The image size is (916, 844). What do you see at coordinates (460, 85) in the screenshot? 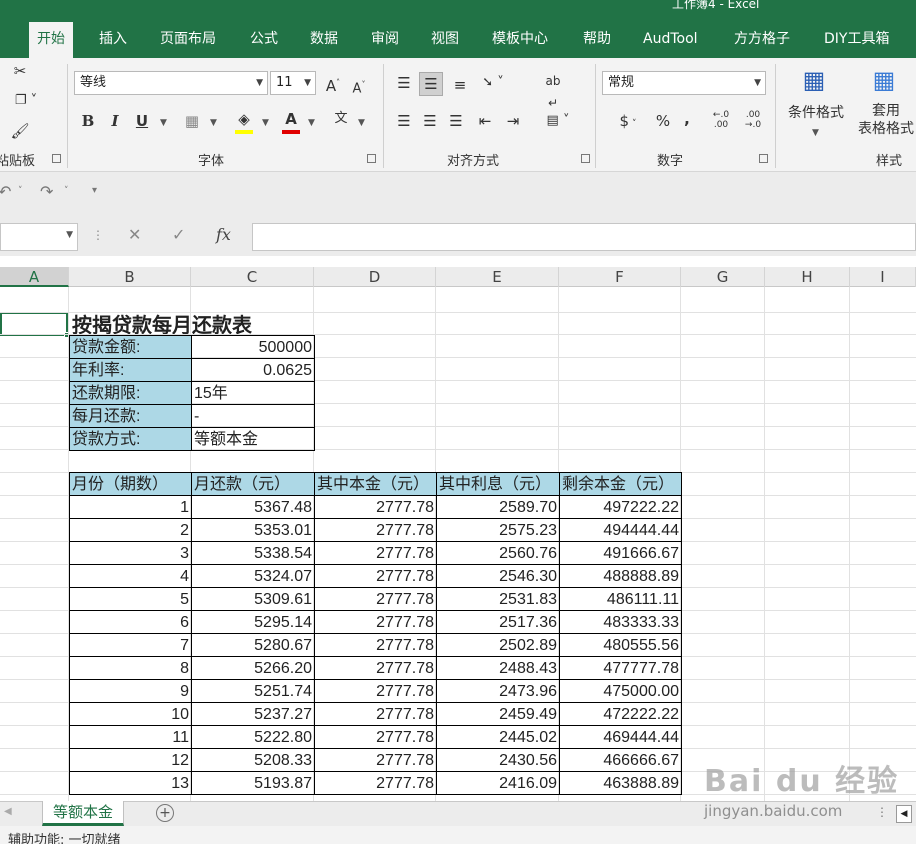
I see `align-bottom-icon: ≡` at bounding box center [460, 85].